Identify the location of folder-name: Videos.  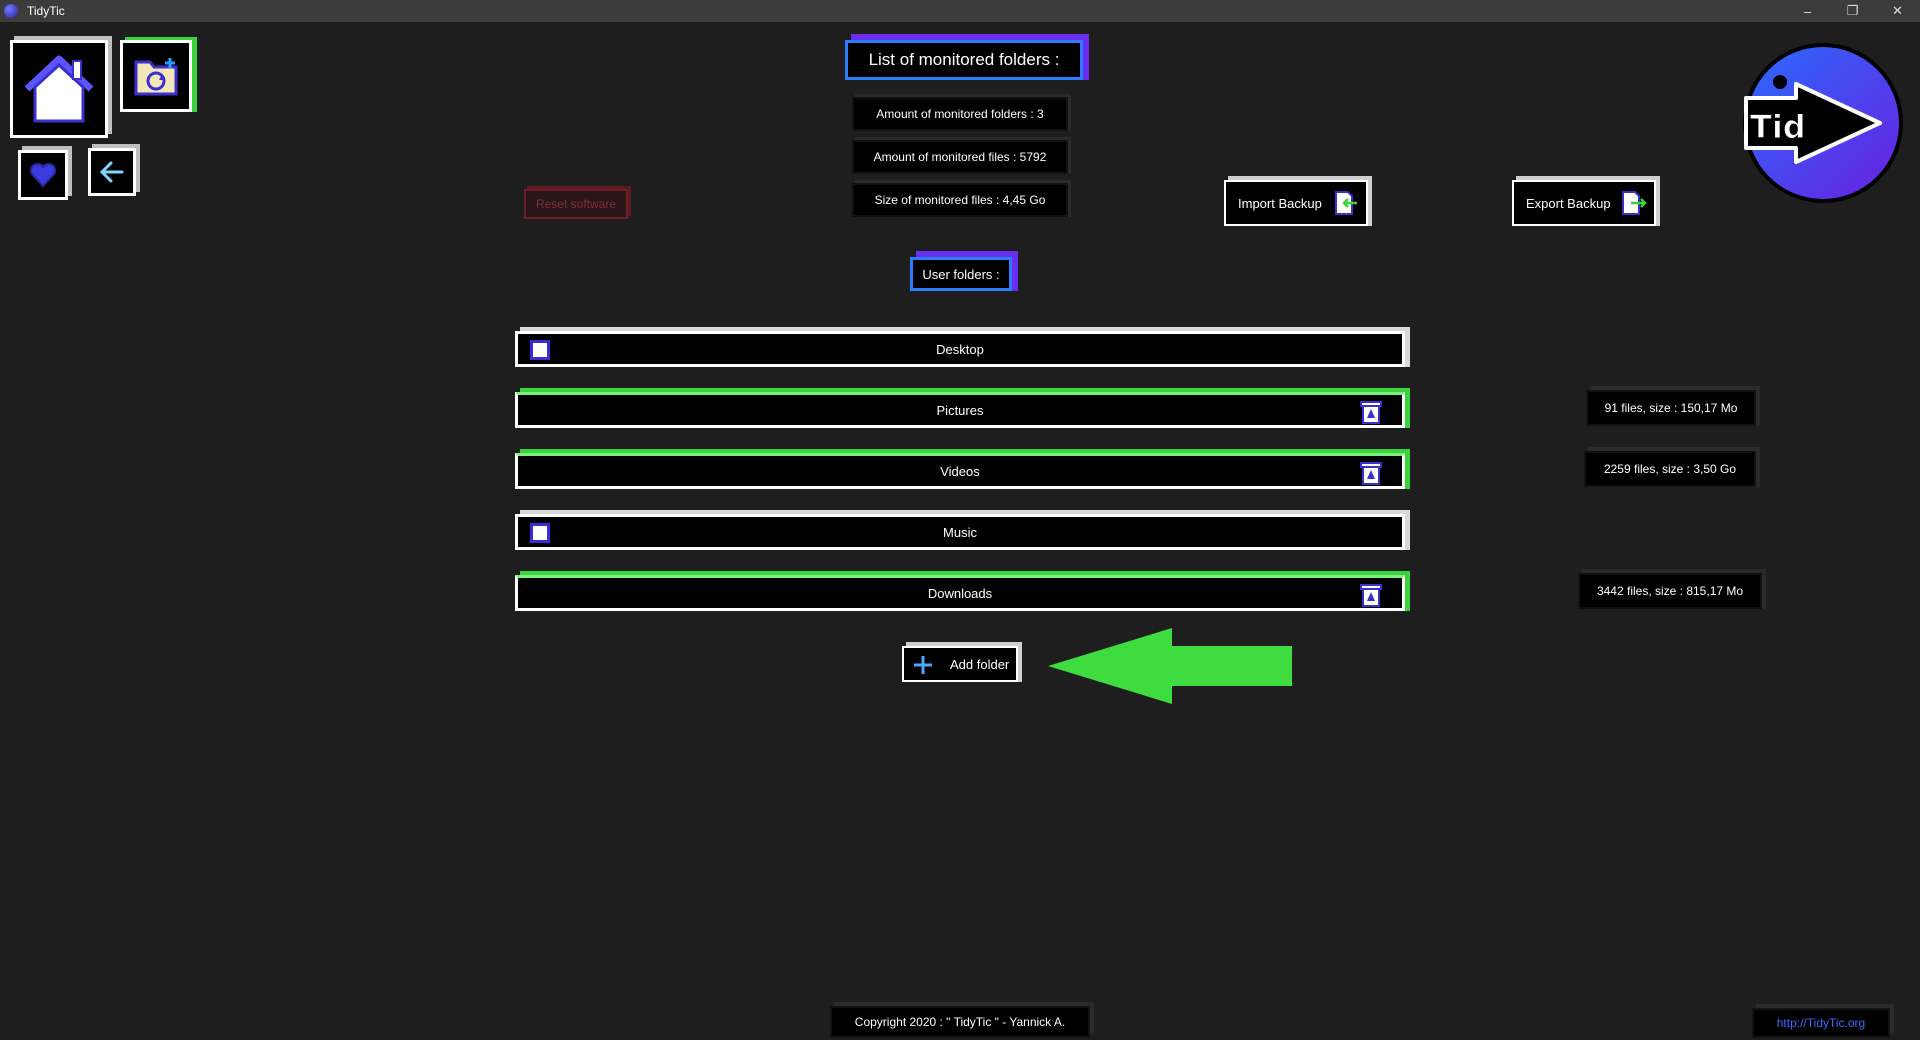
(960, 471).